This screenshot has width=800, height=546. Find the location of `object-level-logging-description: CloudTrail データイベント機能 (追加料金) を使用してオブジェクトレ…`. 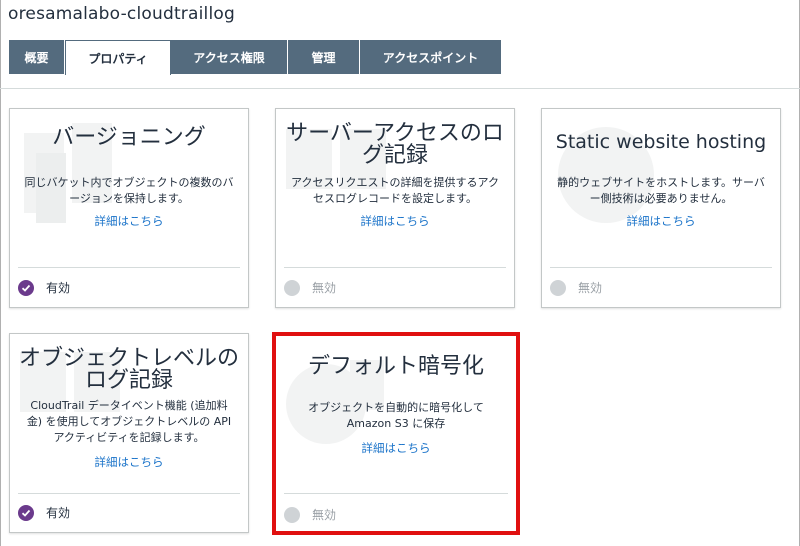

object-level-logging-description: CloudTrail データイベント機能 (追加料金) を使用してオブジェクトレ… is located at coordinates (129, 421).